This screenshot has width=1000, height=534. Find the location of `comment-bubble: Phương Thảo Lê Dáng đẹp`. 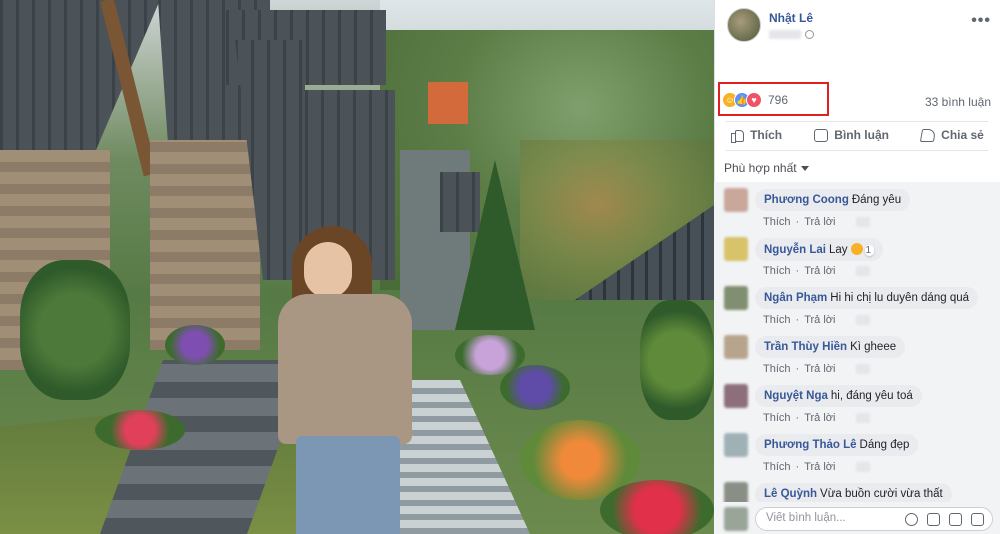

comment-bubble: Phương Thảo Lê Dáng đẹp is located at coordinates (837, 445).